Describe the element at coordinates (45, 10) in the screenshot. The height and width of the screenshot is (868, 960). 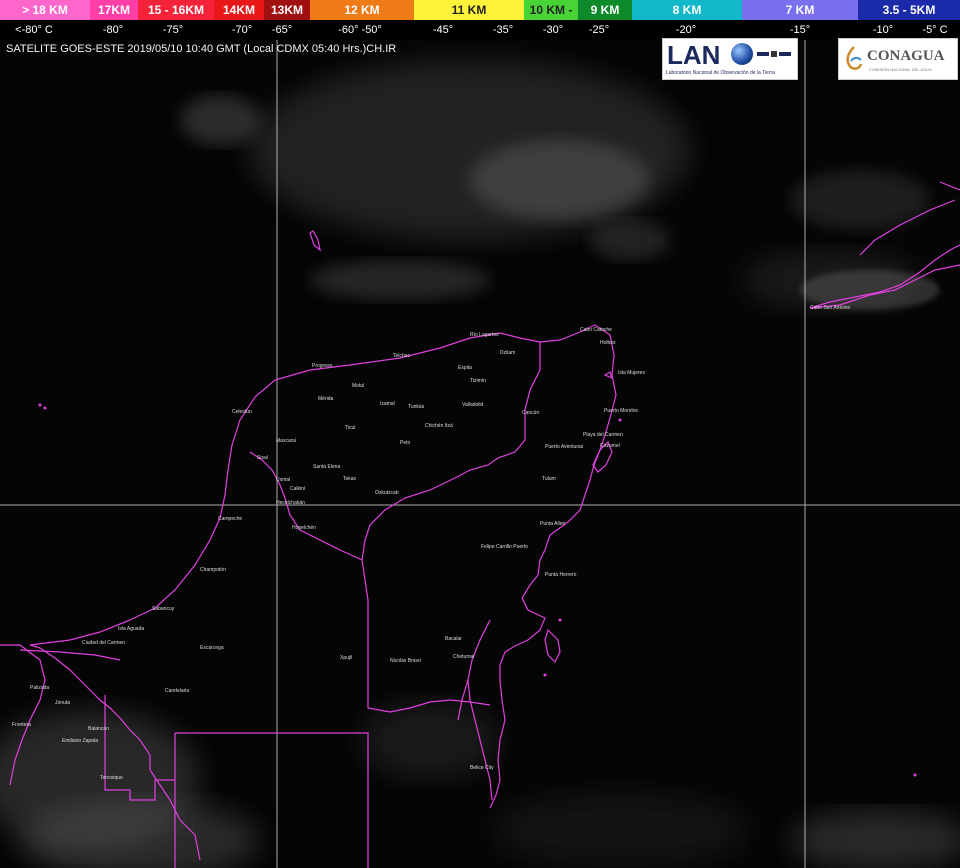
I see `legend-segment: > 18 KM` at that location.